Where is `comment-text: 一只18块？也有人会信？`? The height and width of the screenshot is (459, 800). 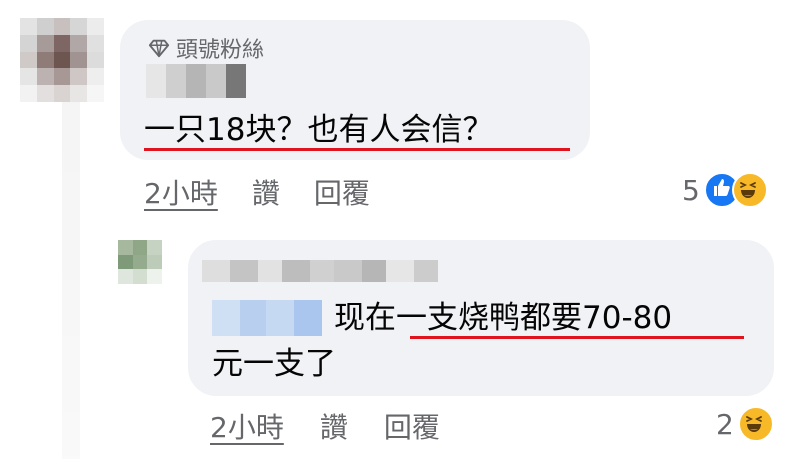
comment-text: 一只18块？也有人会信？ is located at coordinates (319, 130).